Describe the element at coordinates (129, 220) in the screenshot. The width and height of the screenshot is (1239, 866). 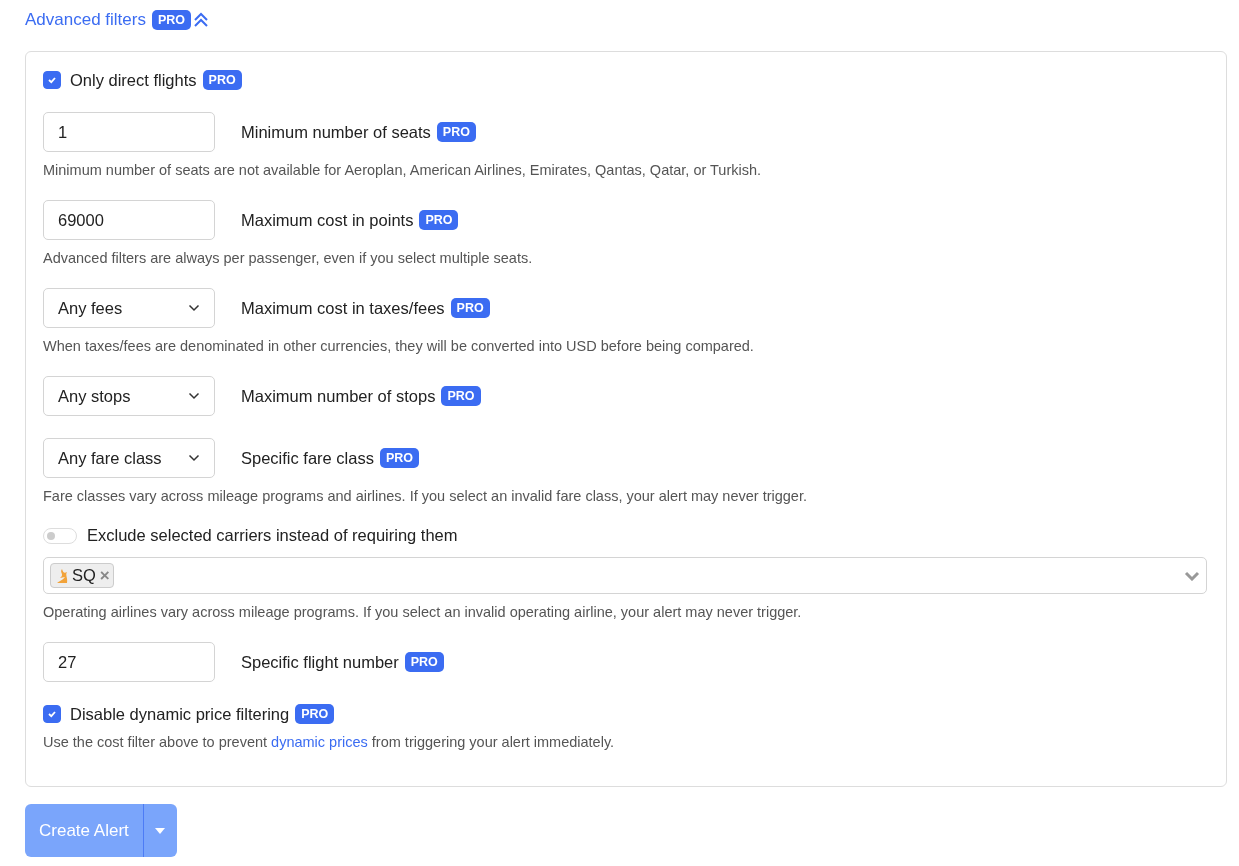
I see `input-field: 69000` at that location.